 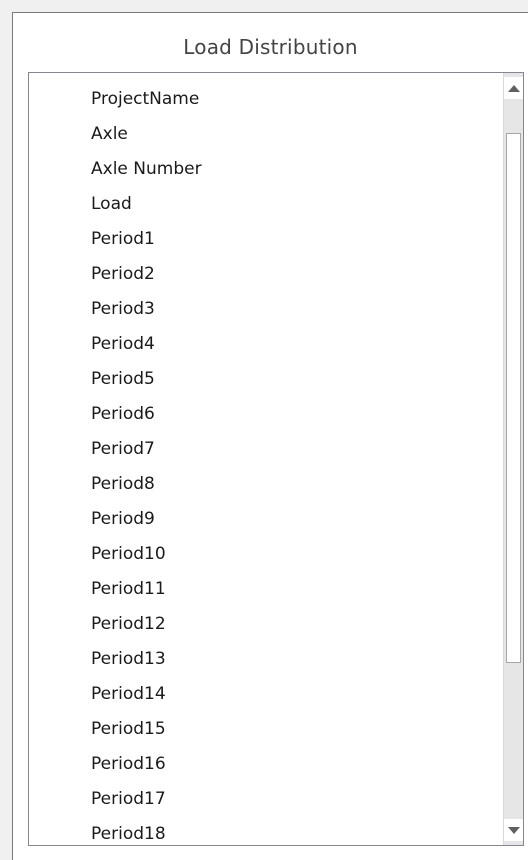 I want to click on vertical-scrollbar, so click(x=513, y=459).